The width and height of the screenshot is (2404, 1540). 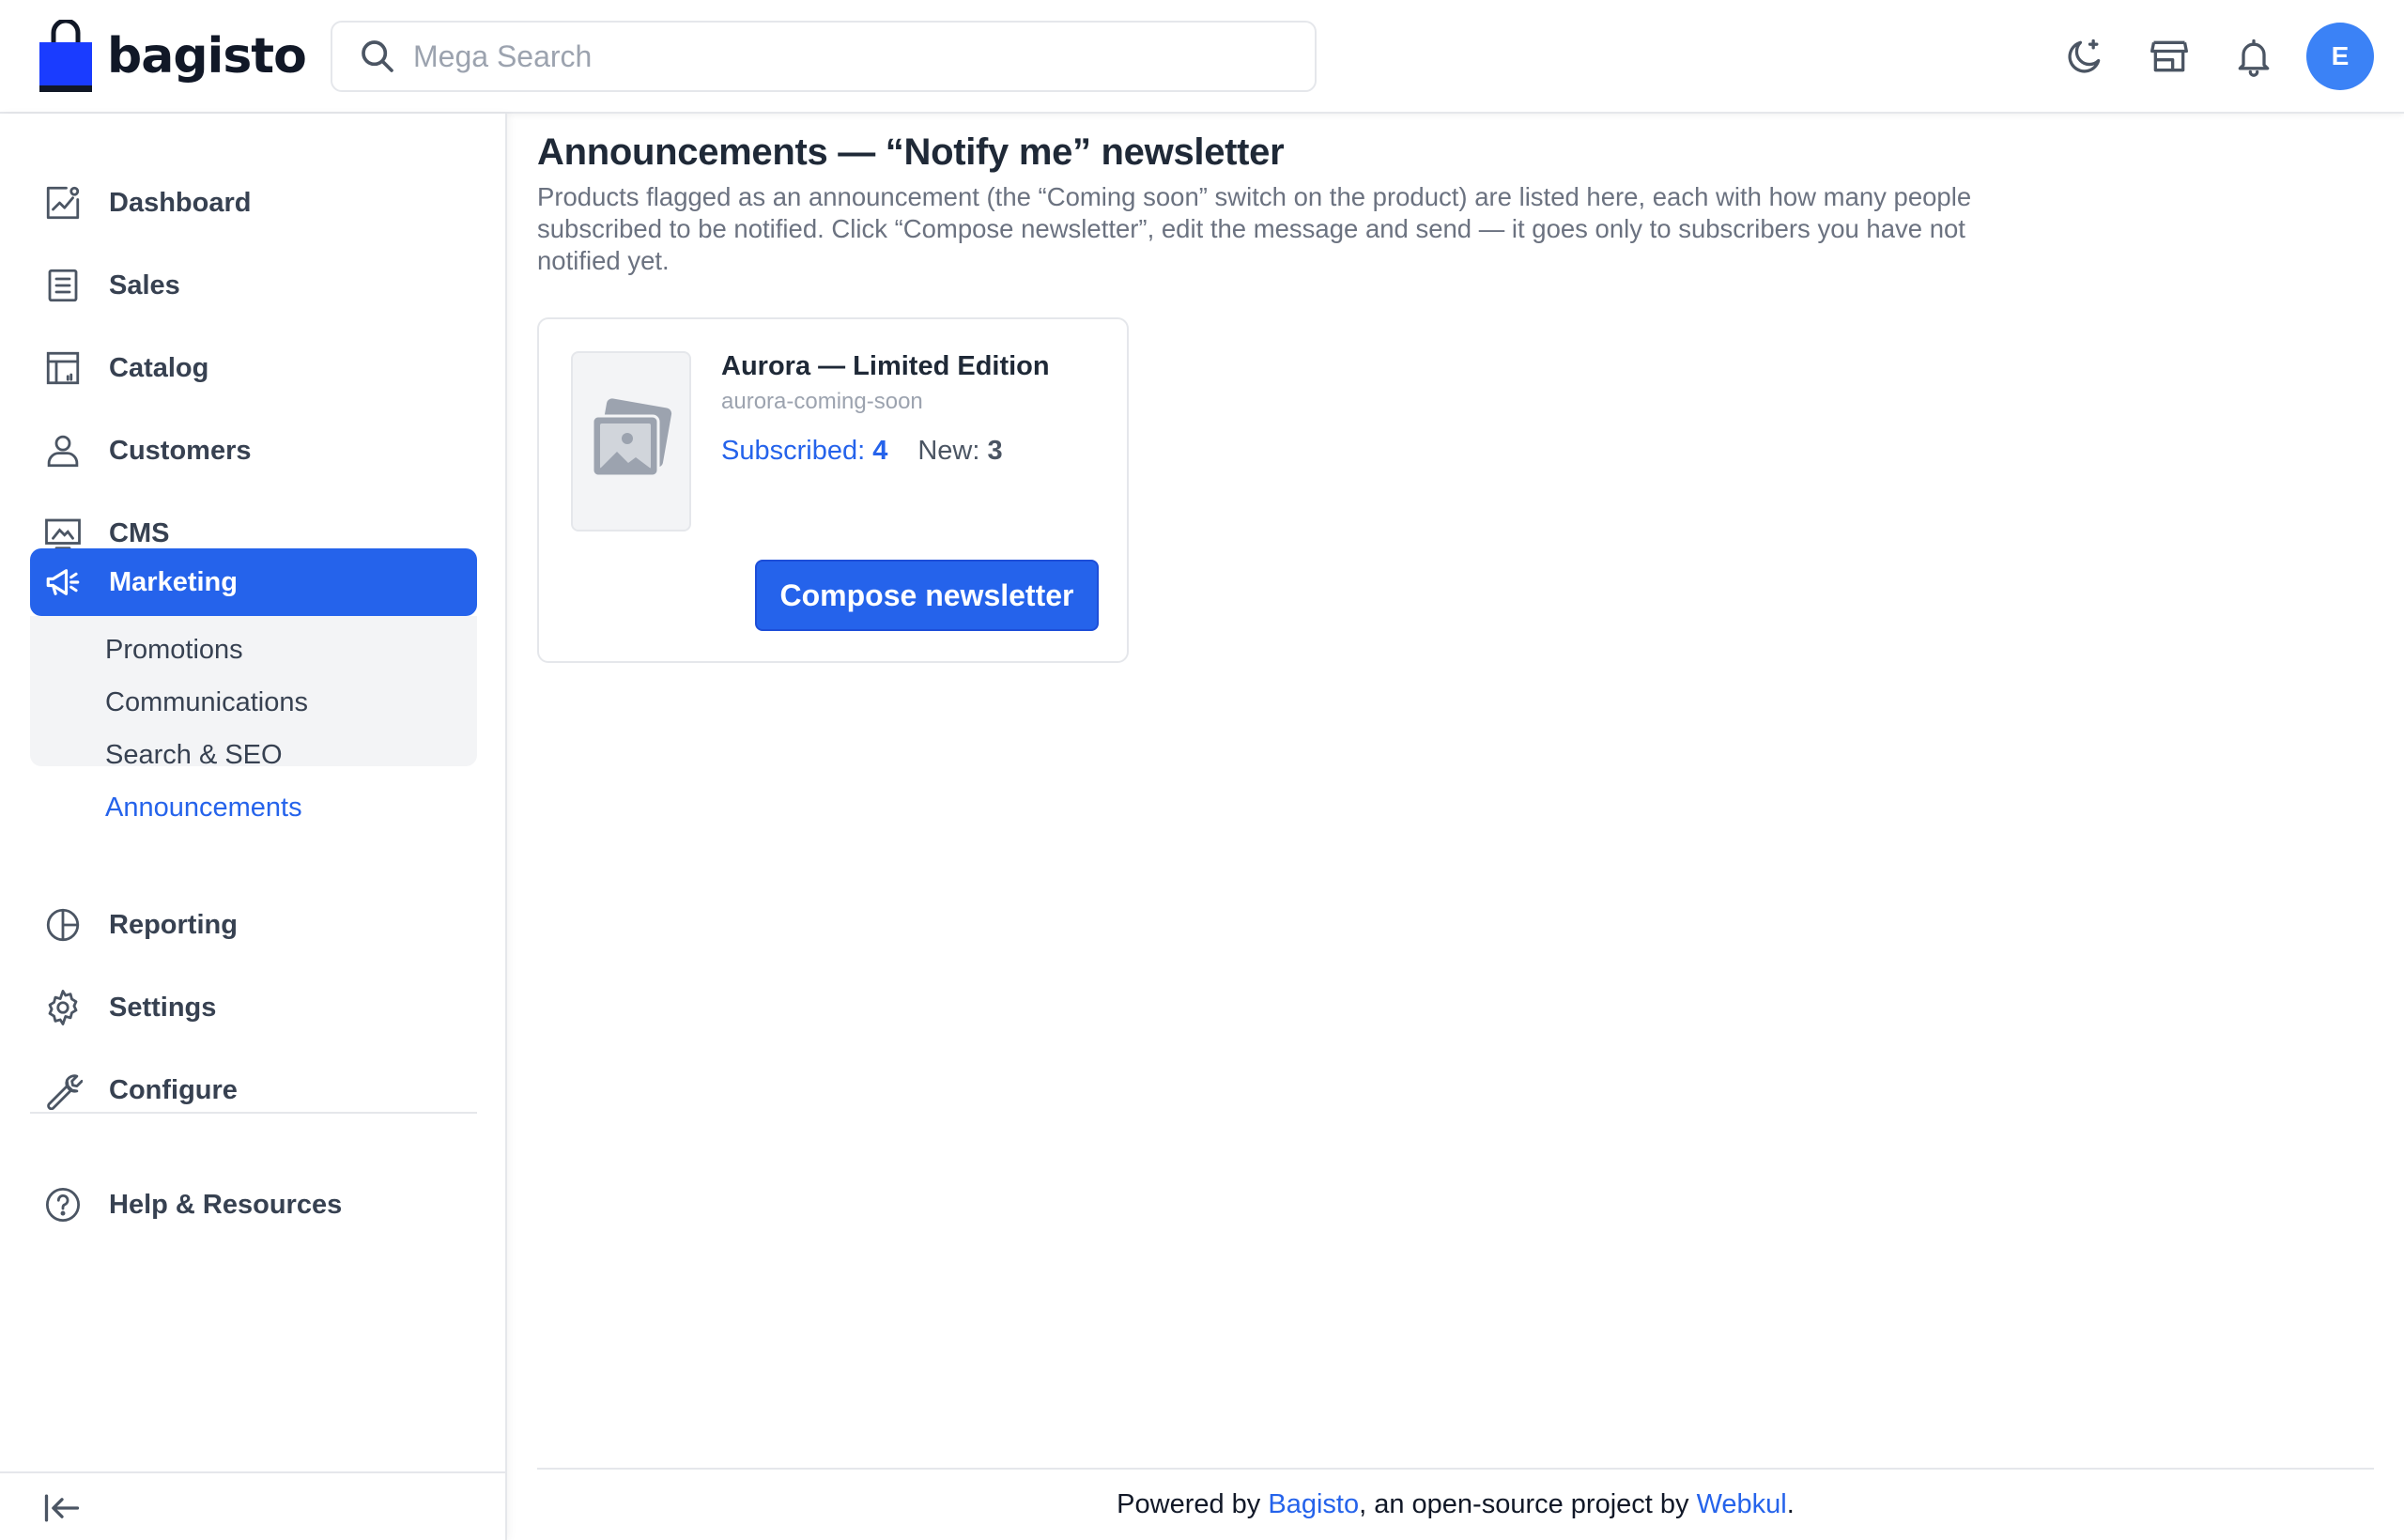 What do you see at coordinates (253, 451) in the screenshot?
I see `sidebar-item-customers: Customers` at bounding box center [253, 451].